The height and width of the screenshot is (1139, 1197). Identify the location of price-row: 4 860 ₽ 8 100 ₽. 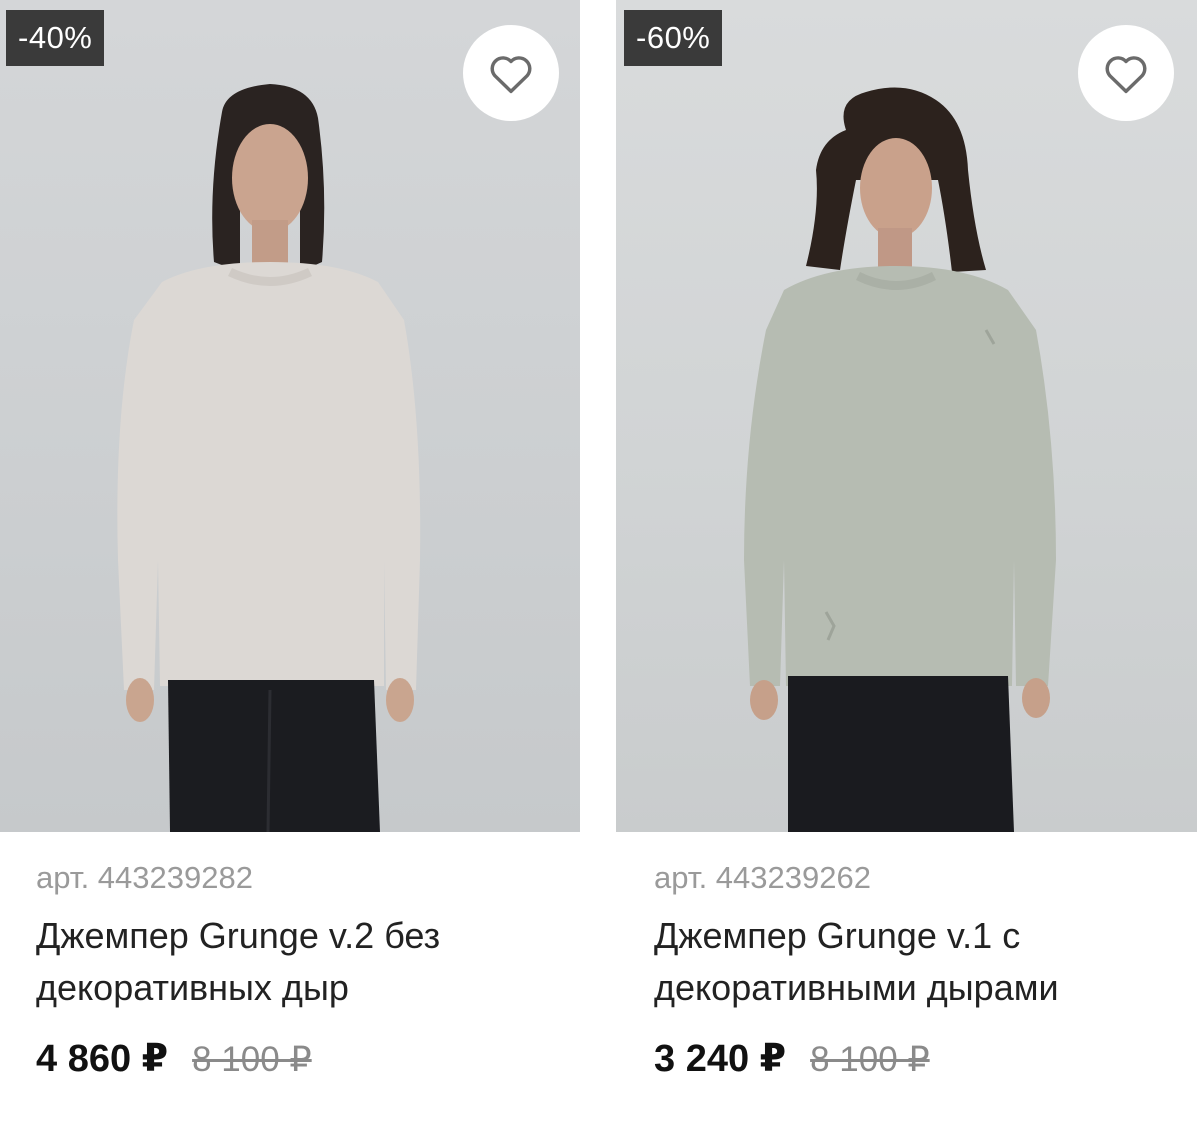
(290, 1058).